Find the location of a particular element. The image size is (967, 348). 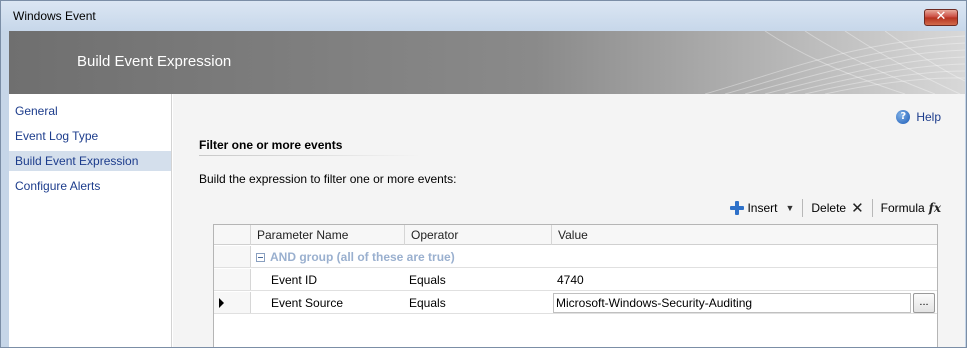

sidebar-item-configure-alerts: Configure Alerts is located at coordinates (90, 186).